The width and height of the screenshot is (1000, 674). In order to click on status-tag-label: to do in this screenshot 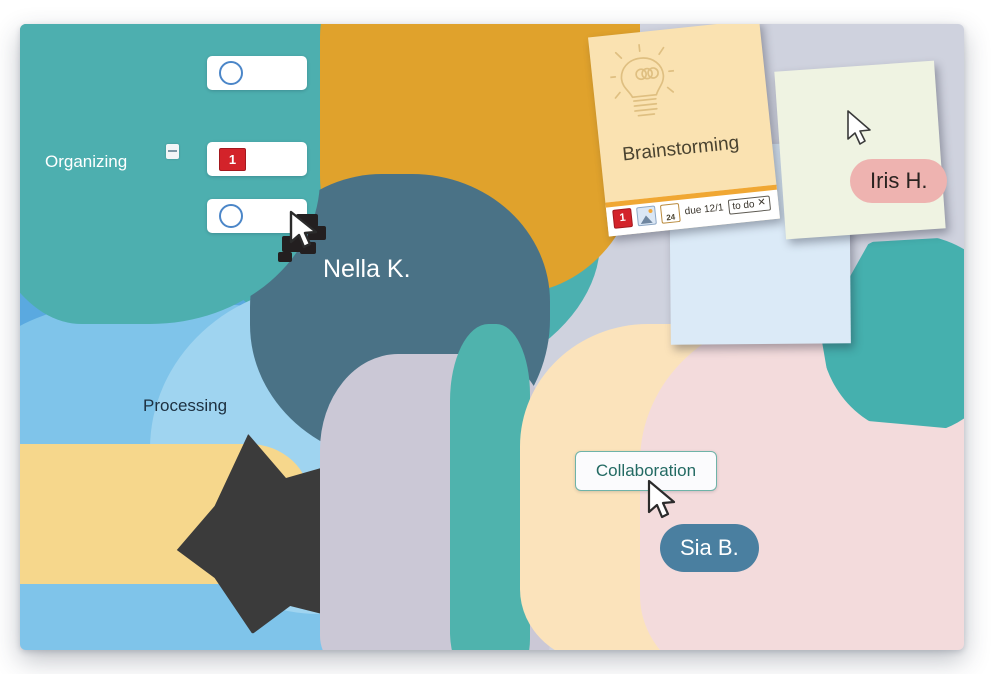, I will do `click(743, 205)`.